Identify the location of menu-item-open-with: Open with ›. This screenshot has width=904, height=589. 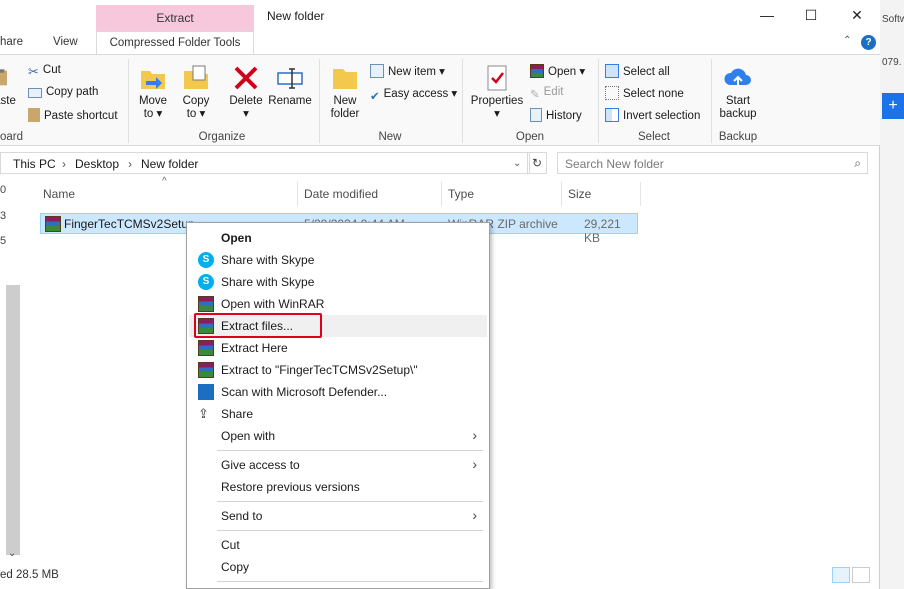
(338, 436).